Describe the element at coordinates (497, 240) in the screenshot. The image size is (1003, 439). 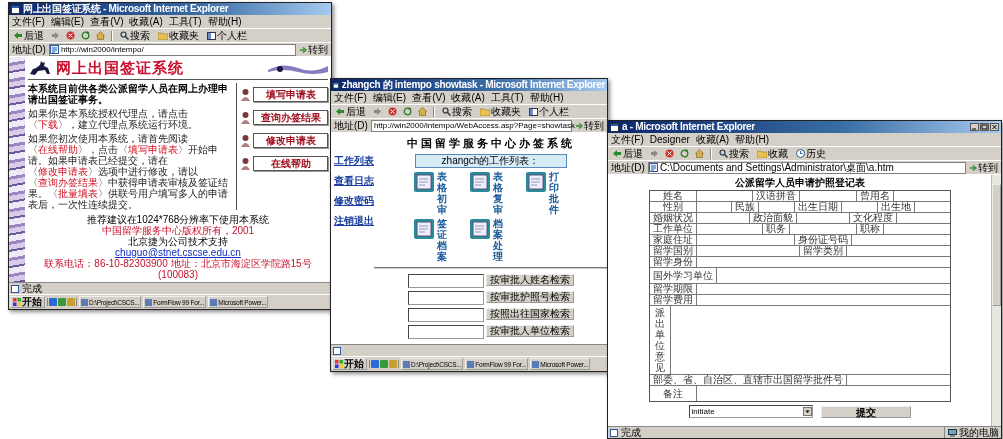
I see `task-link: 档案处理` at that location.